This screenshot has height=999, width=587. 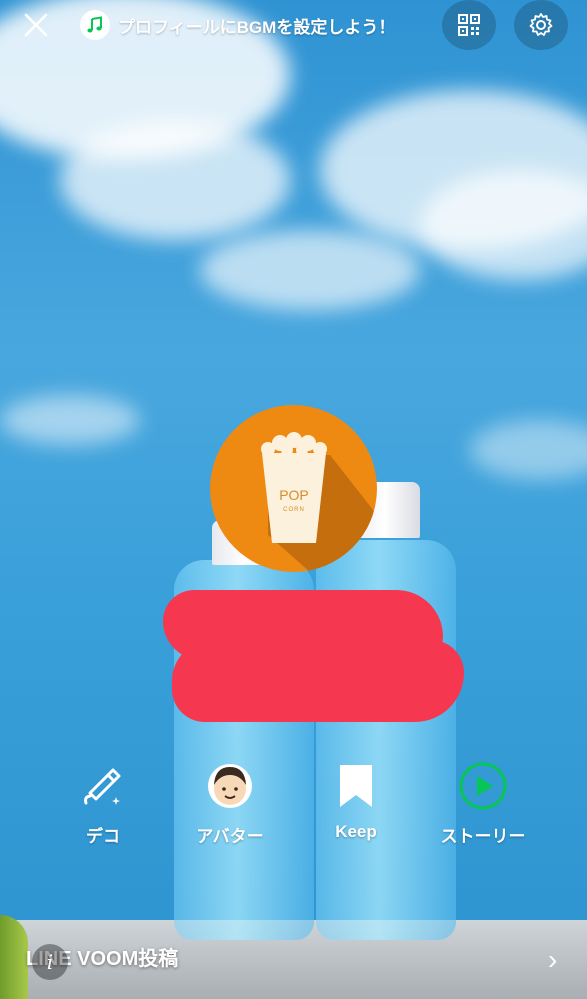 I want to click on popcorn-icon: POP CORN, so click(x=319, y=502).